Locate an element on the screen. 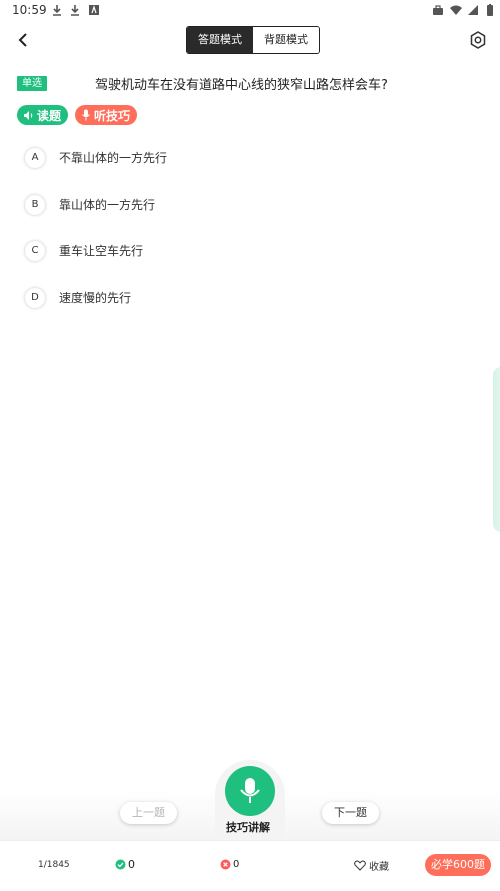  wifi-icon is located at coordinates (456, 10).